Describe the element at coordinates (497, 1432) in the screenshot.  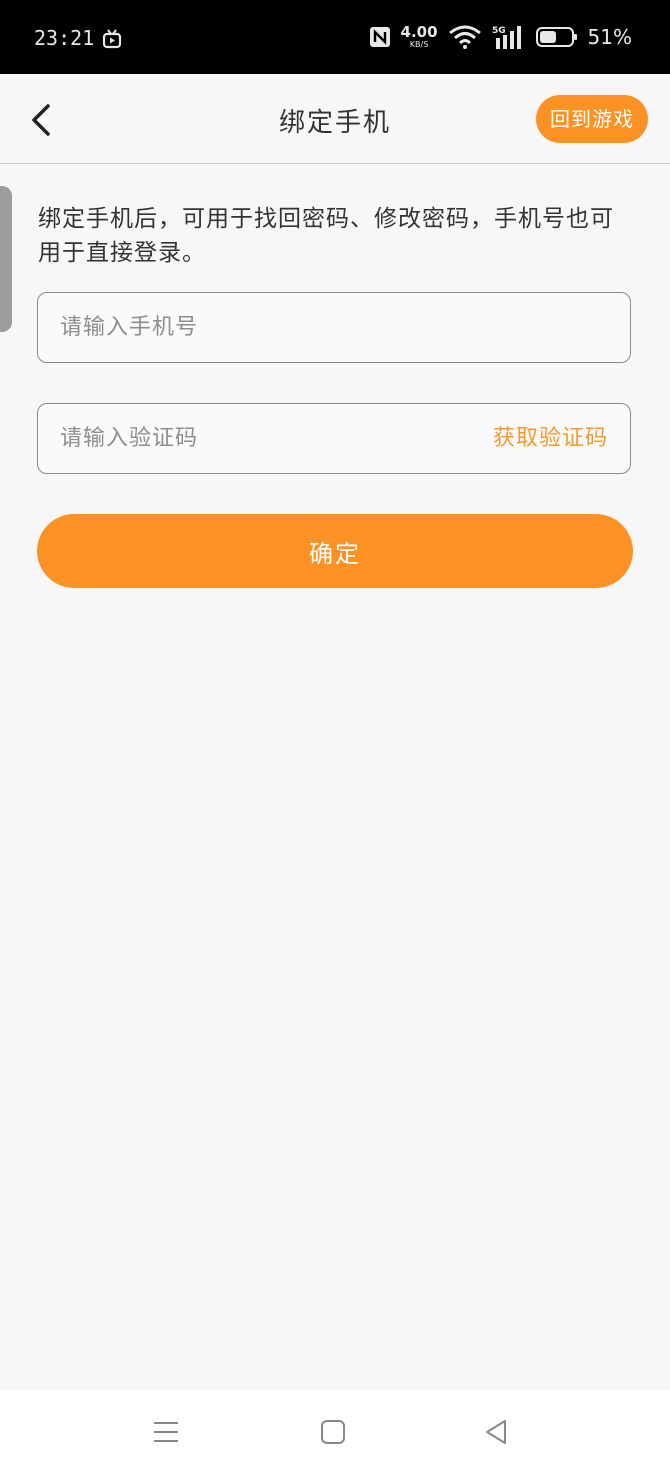
I see `back-triangle-icon` at that location.